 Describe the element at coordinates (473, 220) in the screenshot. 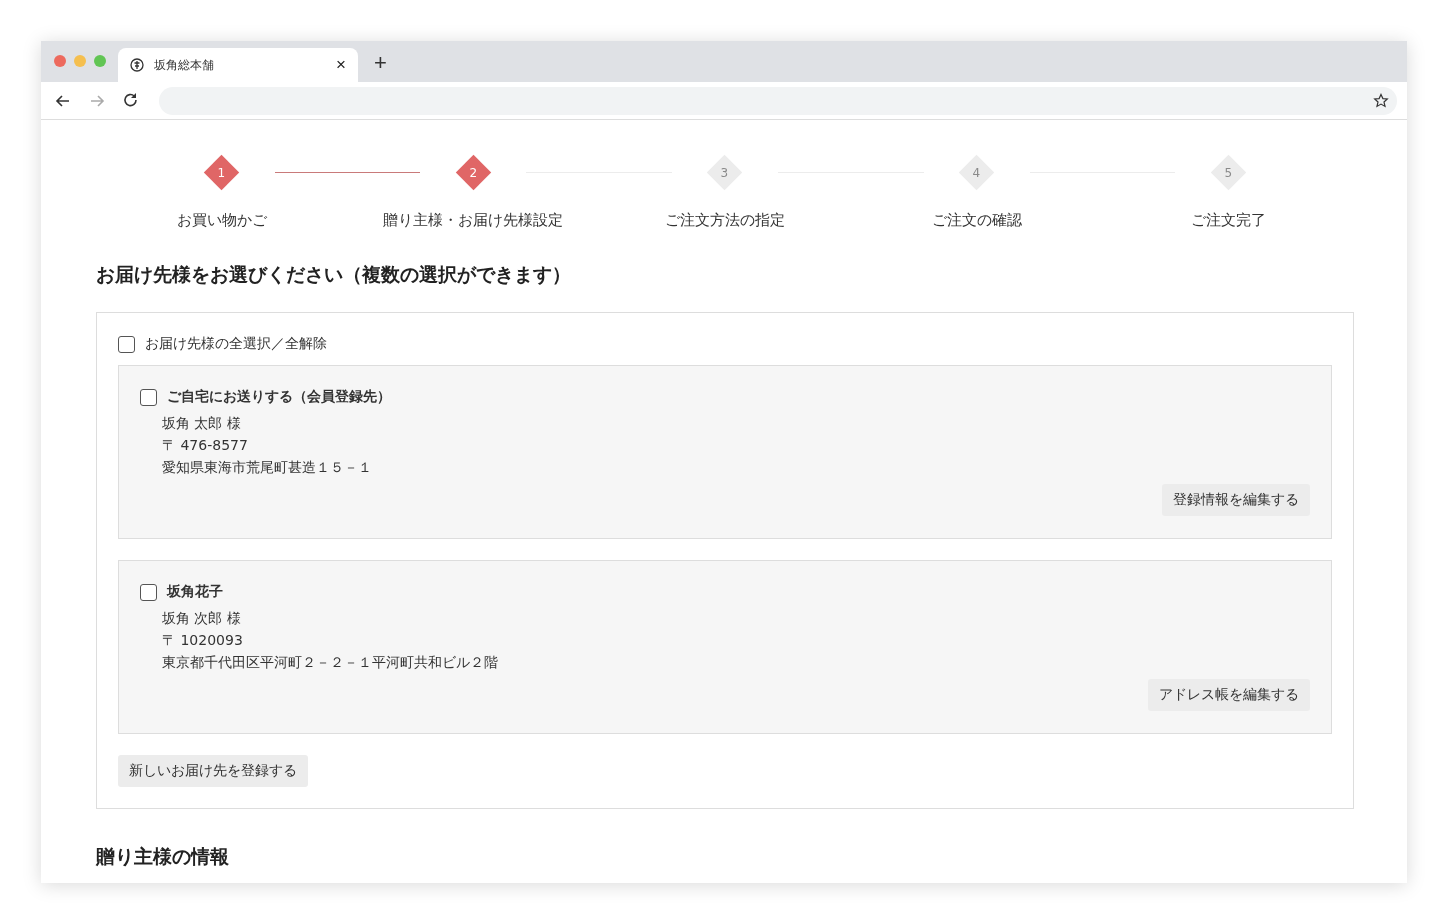

I see `step-label: 贈り主様・お届け先様設定` at that location.